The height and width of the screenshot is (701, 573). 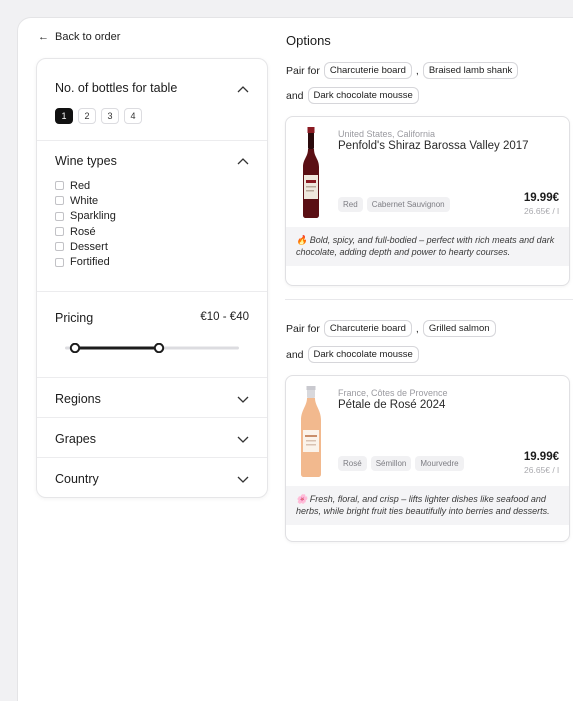 I want to click on wine-types-title: Wine types, so click(x=86, y=161).